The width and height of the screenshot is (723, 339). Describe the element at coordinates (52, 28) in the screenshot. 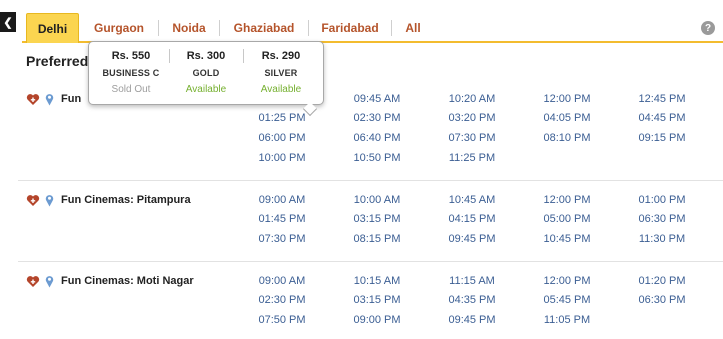

I see `tab-delhi: Delhi` at that location.